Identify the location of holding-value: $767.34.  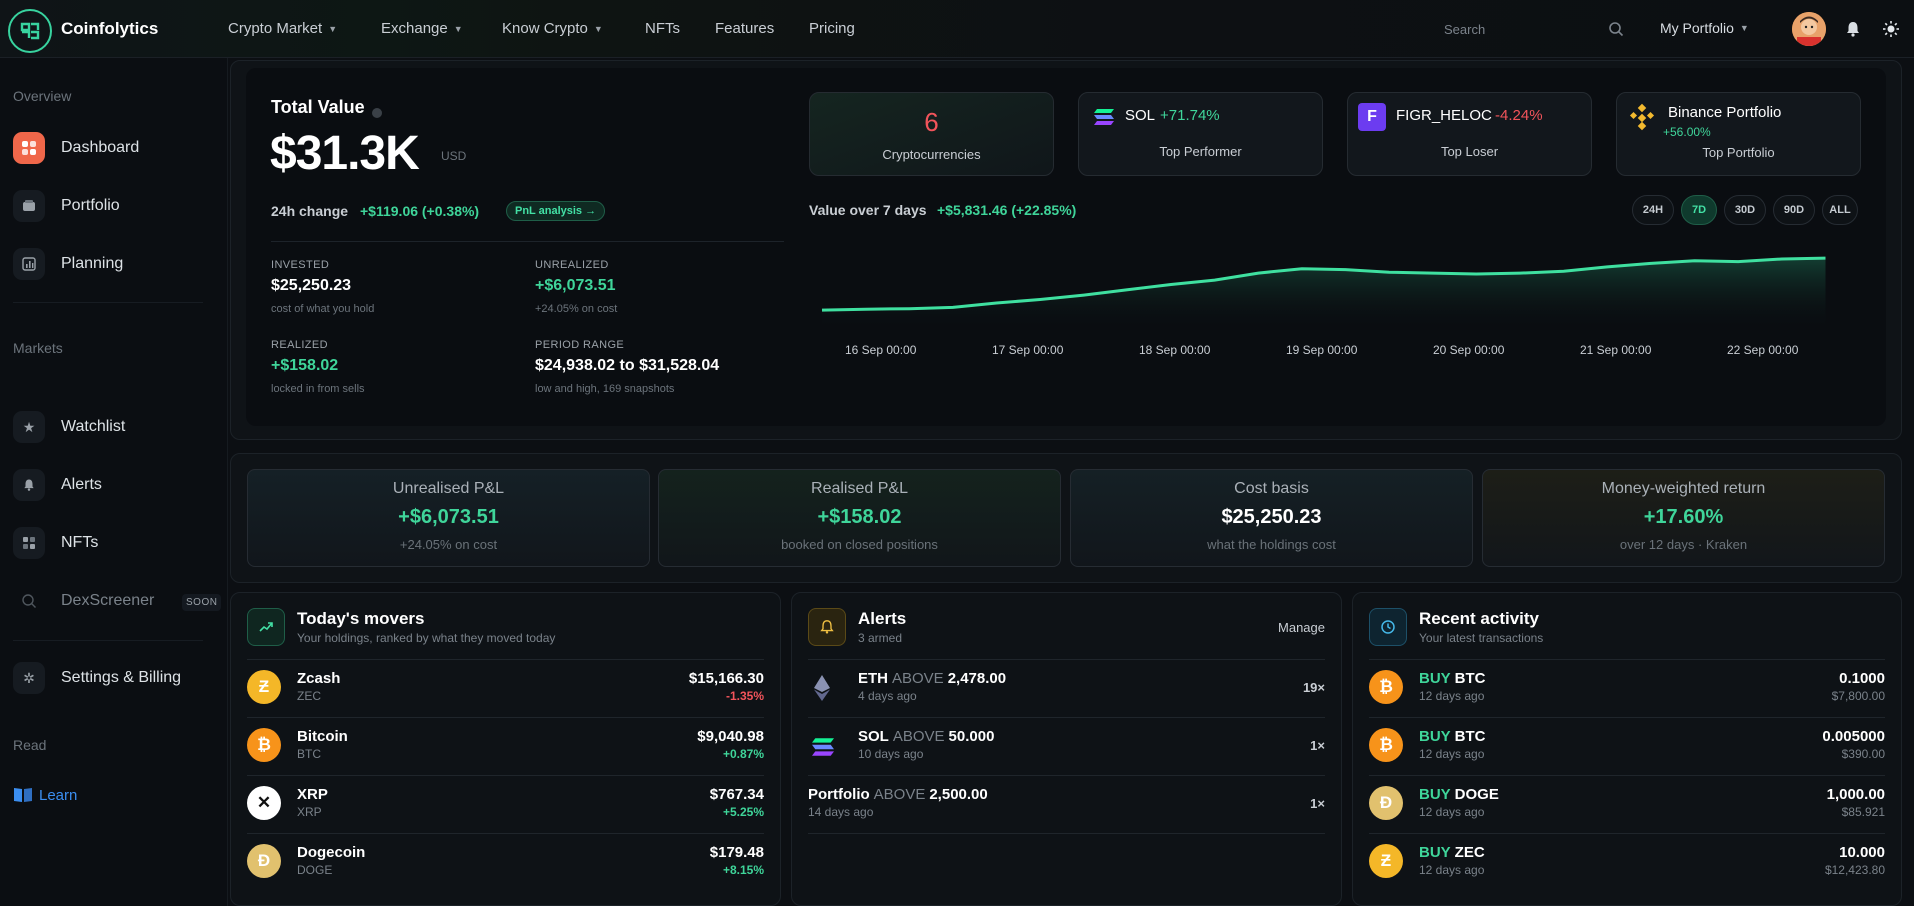
(736, 794).